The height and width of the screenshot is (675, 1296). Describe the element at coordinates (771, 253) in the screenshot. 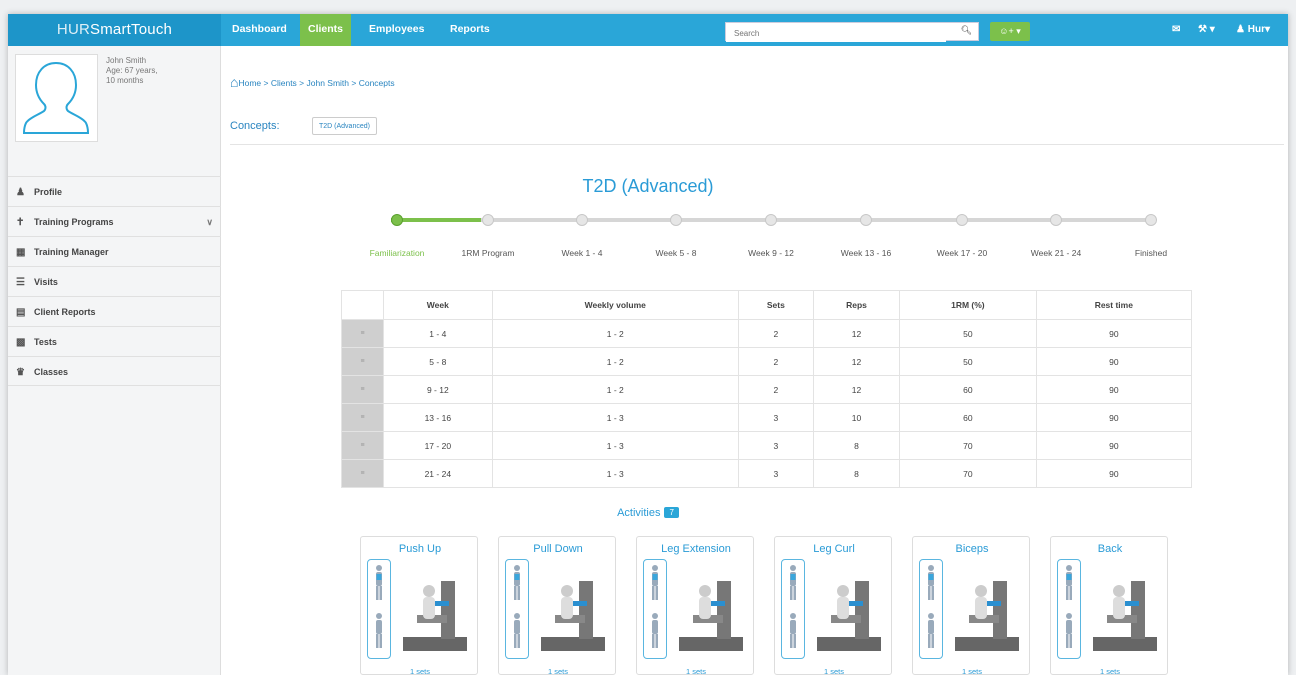

I see `step-label: Week 9 - 12` at that location.